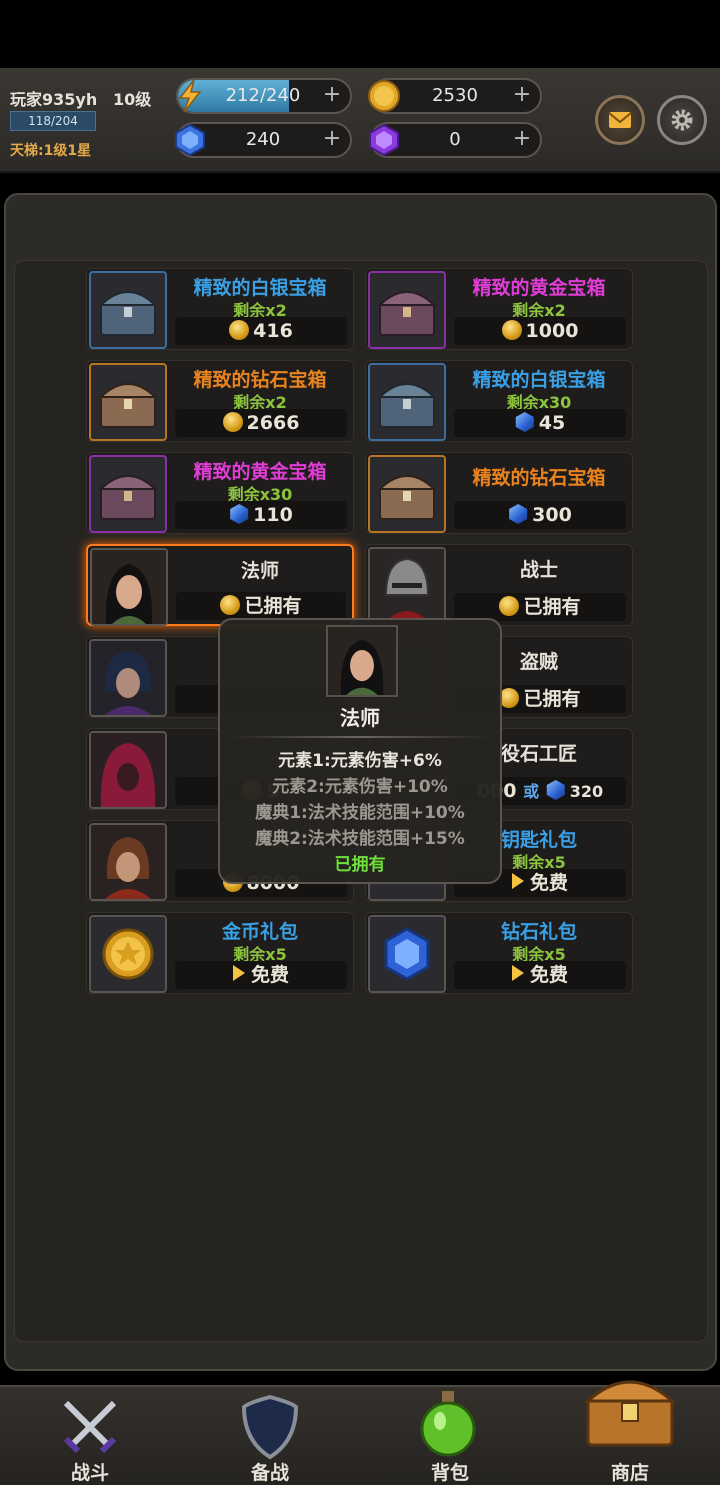  I want to click on energy-value: 212/240, so click(263, 95).